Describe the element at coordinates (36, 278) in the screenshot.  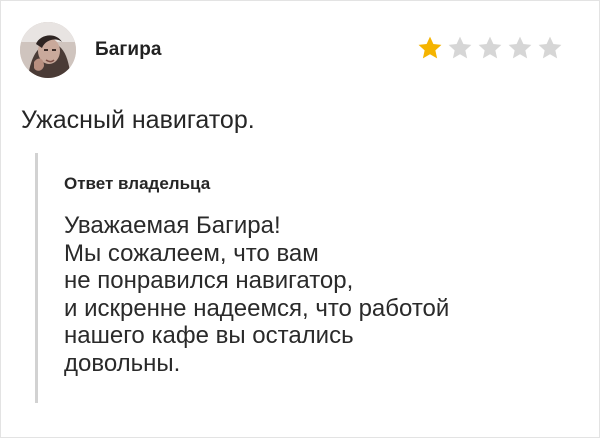
I see `reply-divider` at that location.